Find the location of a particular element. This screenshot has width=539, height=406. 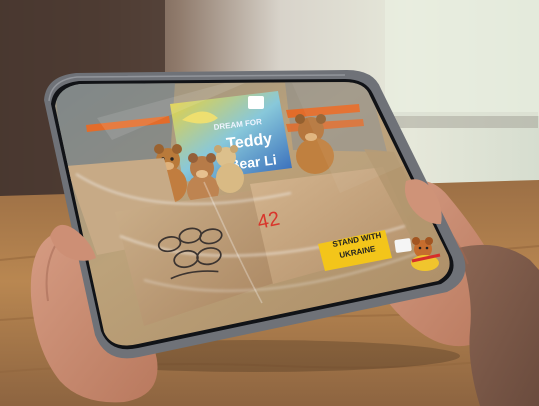

box-marking-number: 42 is located at coordinates (268, 221).